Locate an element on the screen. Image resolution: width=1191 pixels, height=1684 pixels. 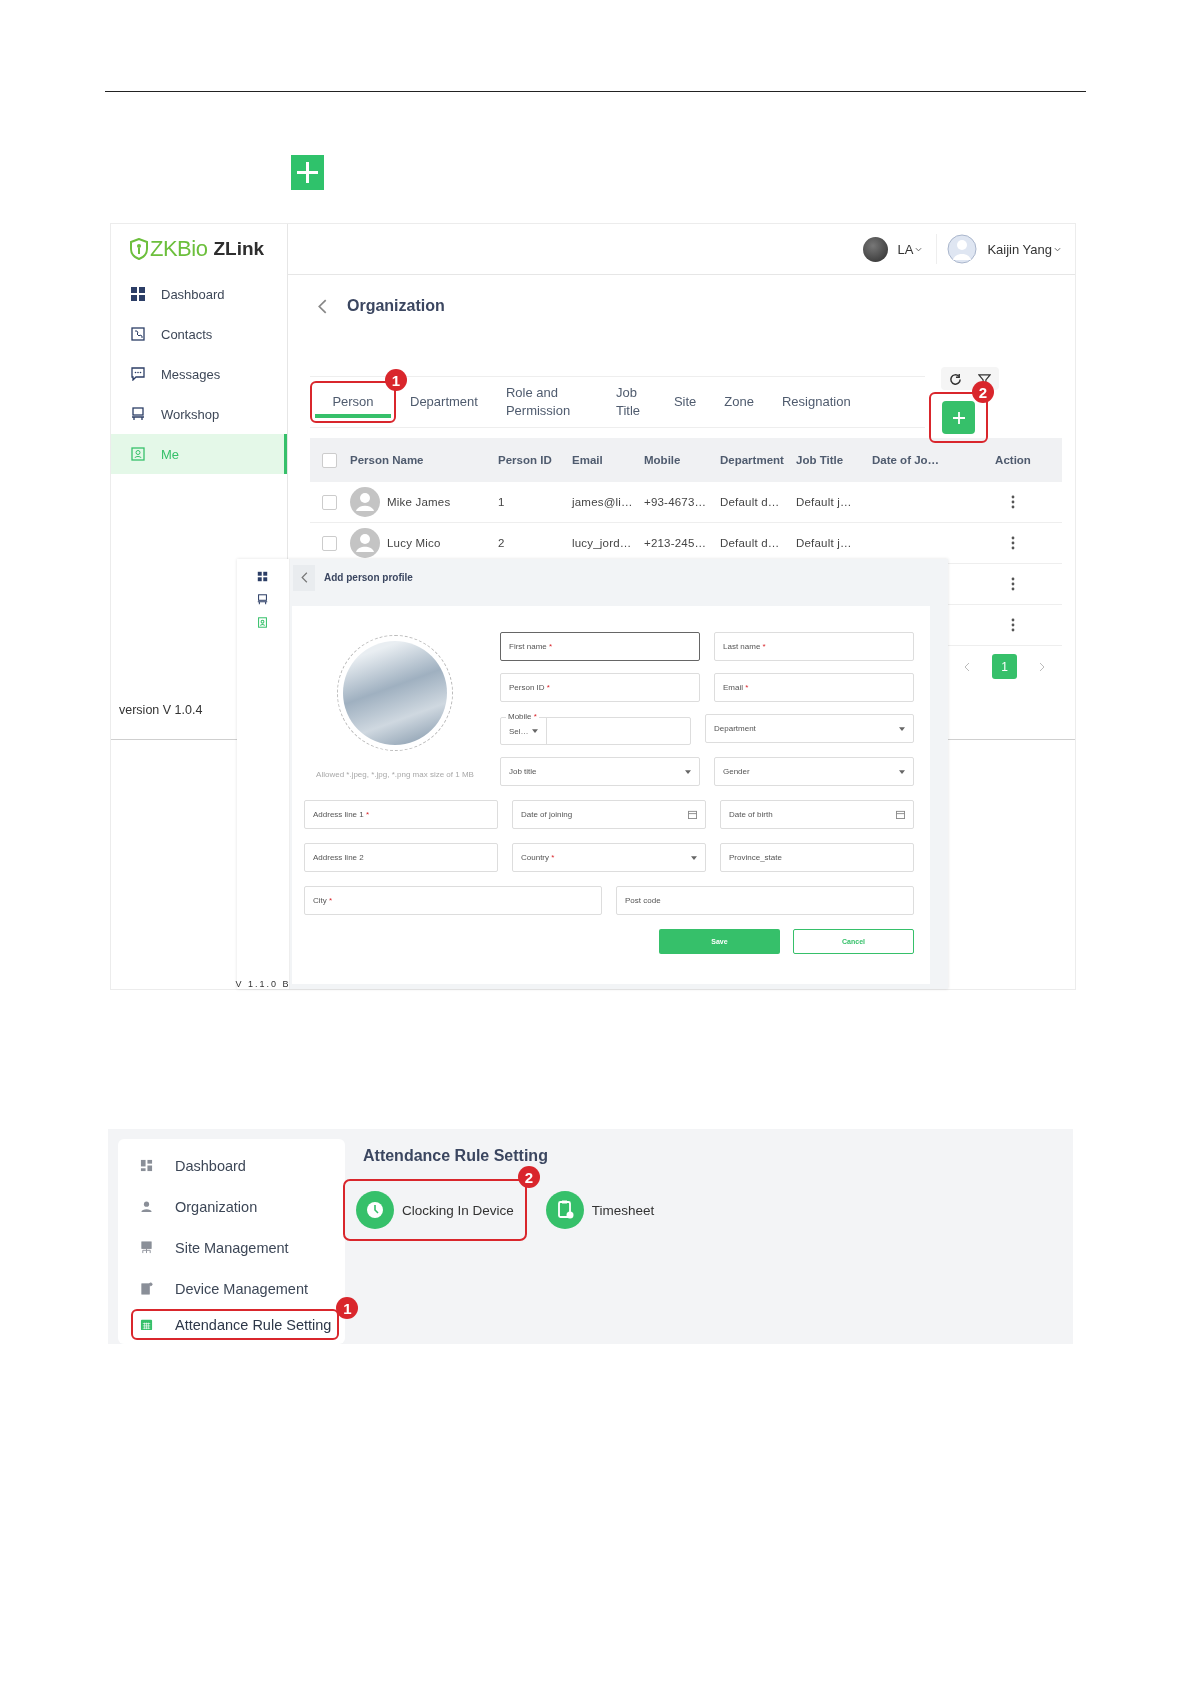
sidebar-item: Site Management is located at coordinates (203, 1247).